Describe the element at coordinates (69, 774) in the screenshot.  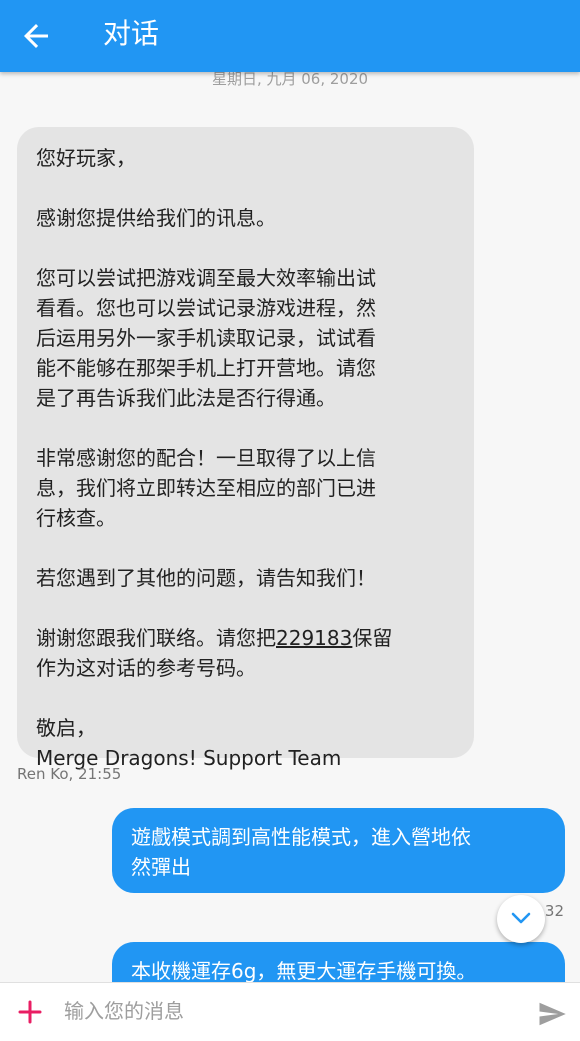
I see `message-meta: Ren Ko, 21:55` at that location.